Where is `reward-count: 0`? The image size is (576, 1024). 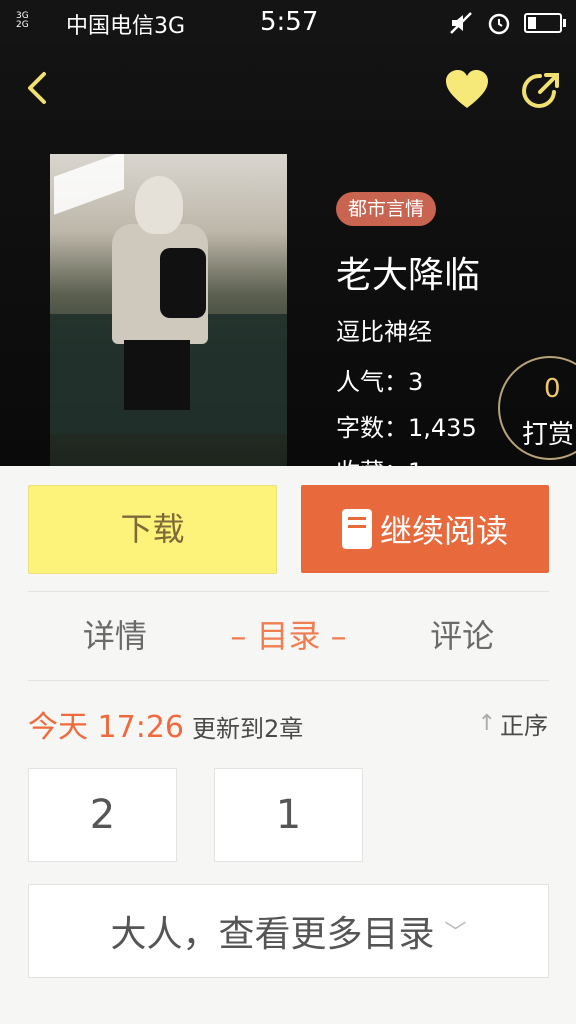
reward-count: 0 is located at coordinates (552, 389).